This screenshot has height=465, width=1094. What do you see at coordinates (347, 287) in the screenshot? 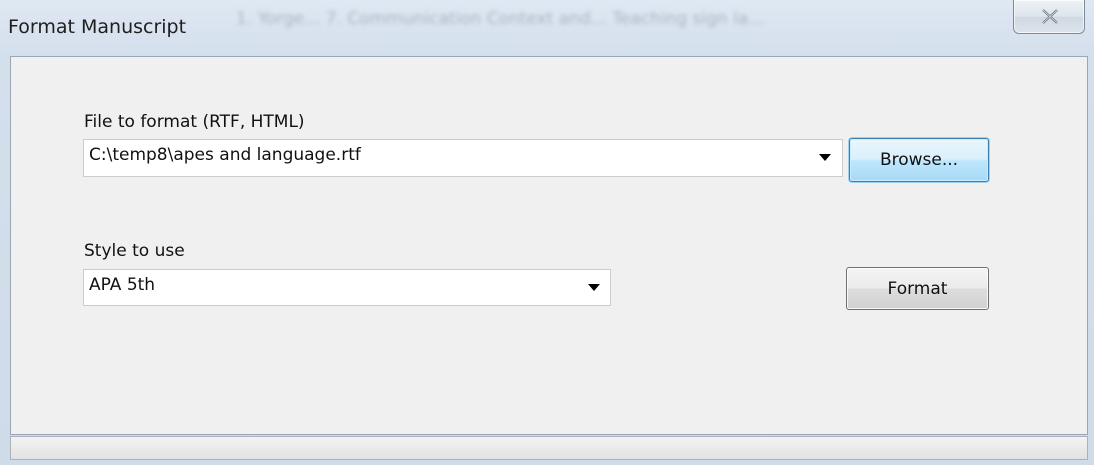
I see `style-select: APA 5th` at bounding box center [347, 287].